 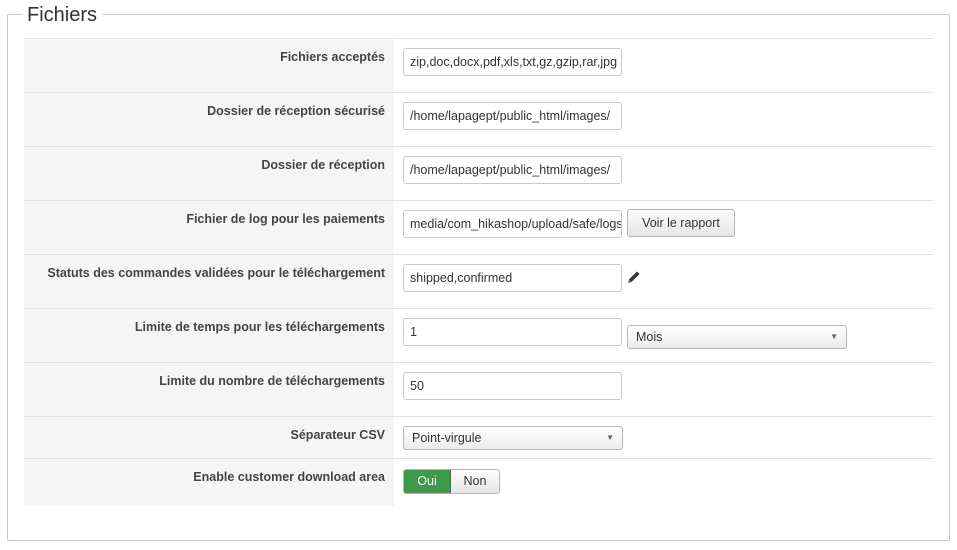 I want to click on row-download-limit: Limite du nombre de téléchargements 50, so click(x=478, y=389).